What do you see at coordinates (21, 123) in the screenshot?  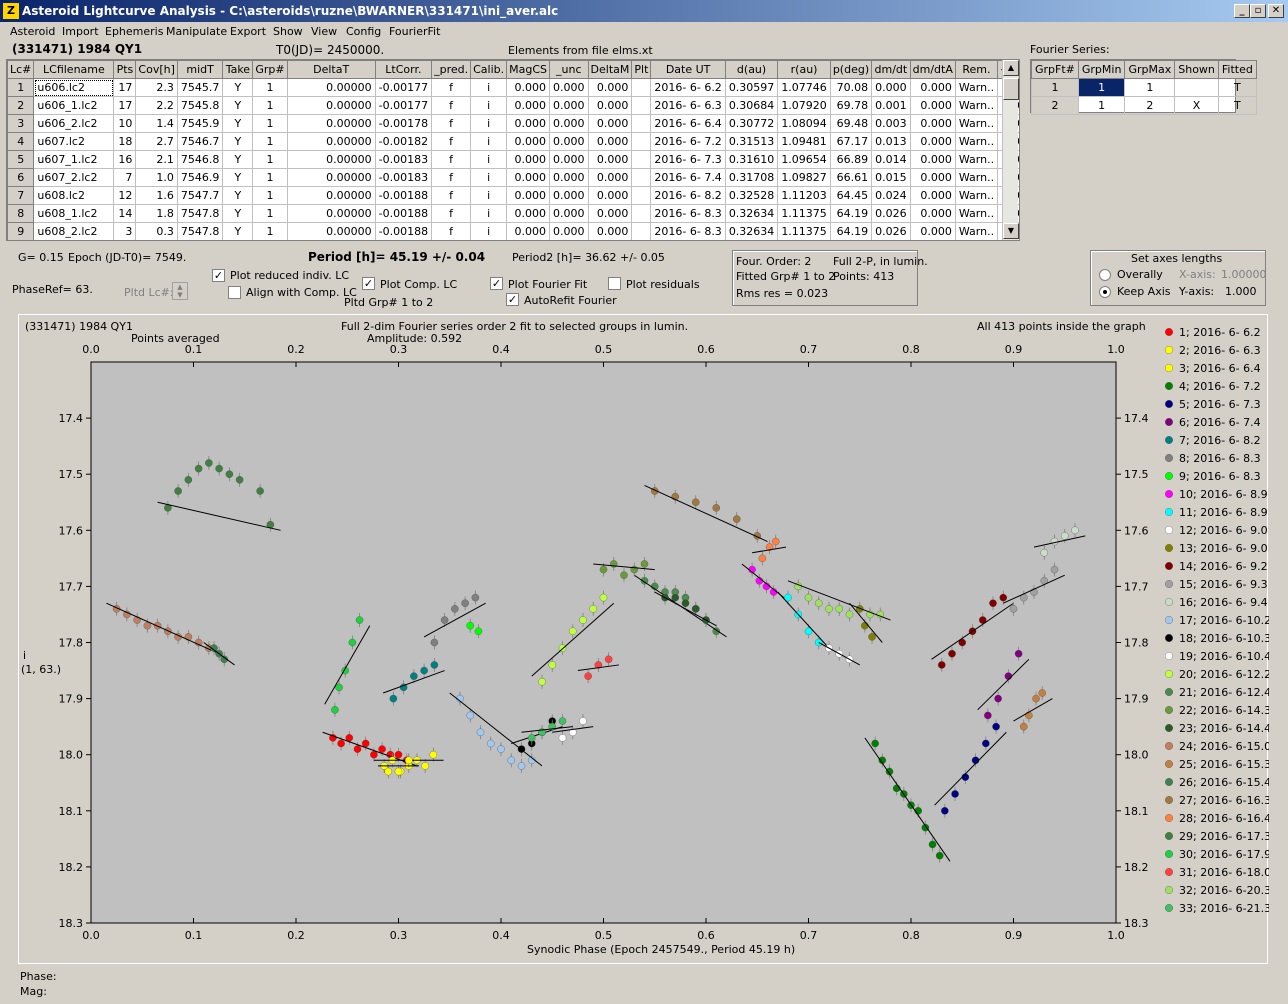 I see `table-cell: 3` at bounding box center [21, 123].